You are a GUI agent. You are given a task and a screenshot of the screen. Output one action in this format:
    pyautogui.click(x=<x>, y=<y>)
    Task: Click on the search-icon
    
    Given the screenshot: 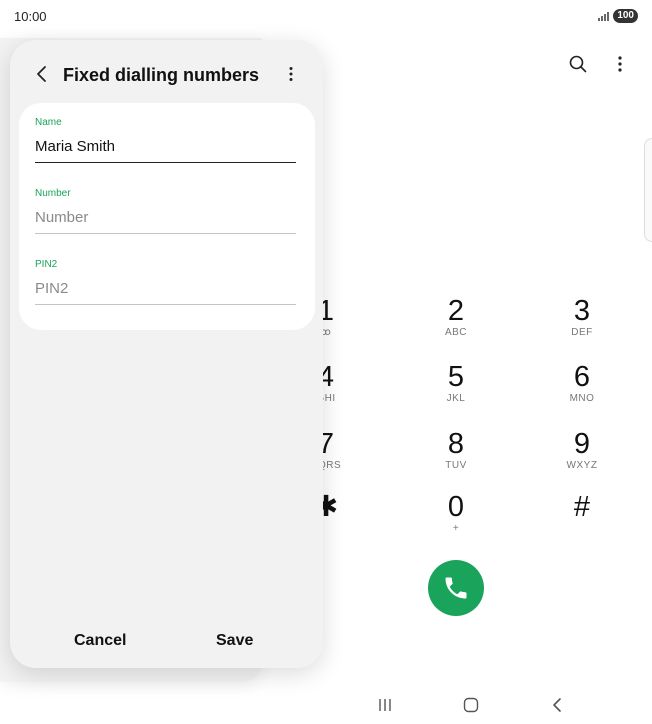 What is the action you would take?
    pyautogui.click(x=578, y=64)
    